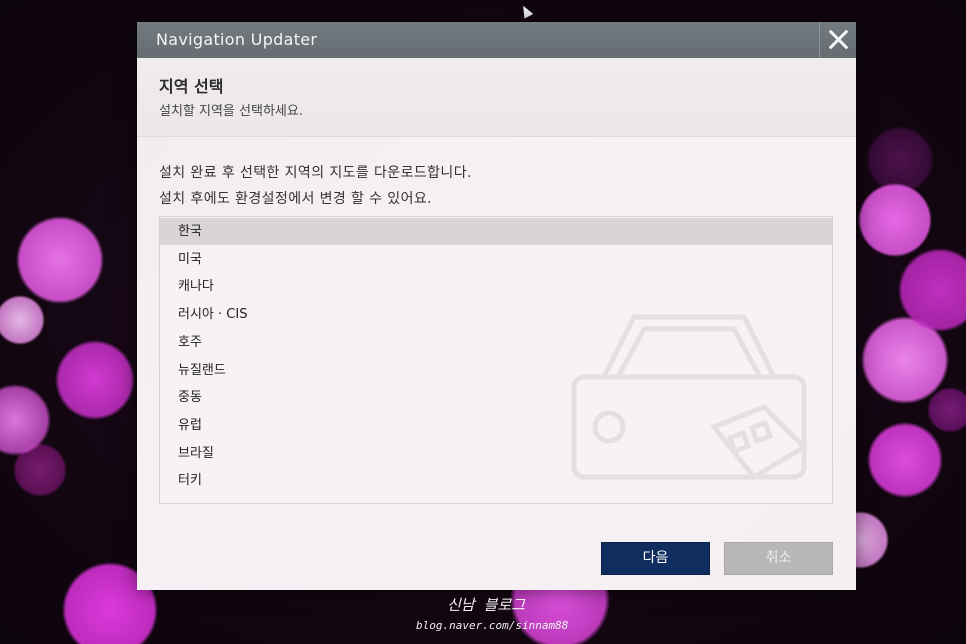 This screenshot has height=644, width=966. Describe the element at coordinates (496, 480) in the screenshot. I see `region-list-item: 터키` at that location.